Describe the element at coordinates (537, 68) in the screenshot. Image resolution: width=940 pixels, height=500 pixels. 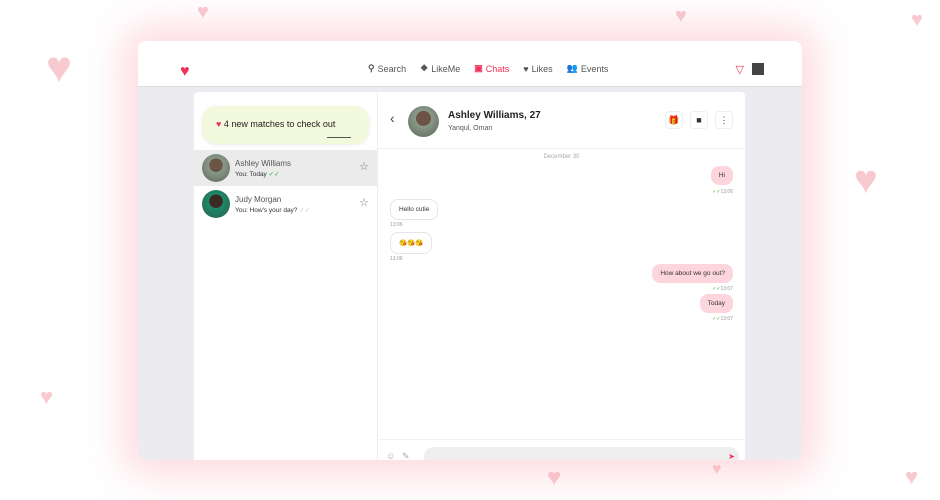
I see `nav-likes: ♥ Likes` at that location.